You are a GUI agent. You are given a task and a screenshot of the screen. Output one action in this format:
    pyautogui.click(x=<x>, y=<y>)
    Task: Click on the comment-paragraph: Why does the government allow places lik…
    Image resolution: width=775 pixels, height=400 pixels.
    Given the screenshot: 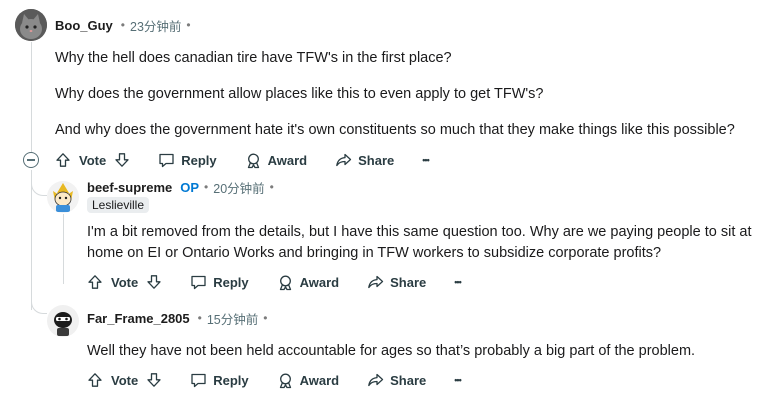 What is the action you would take?
    pyautogui.click(x=299, y=94)
    